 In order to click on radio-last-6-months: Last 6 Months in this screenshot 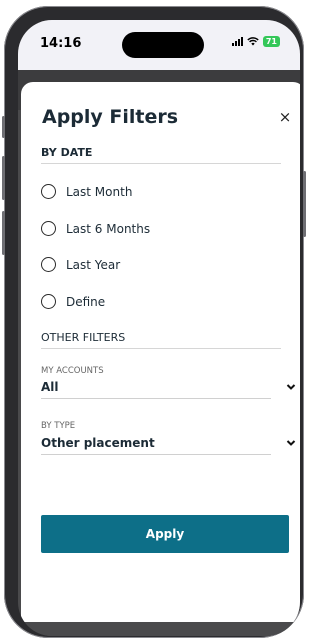, I will do `click(95, 228)`.